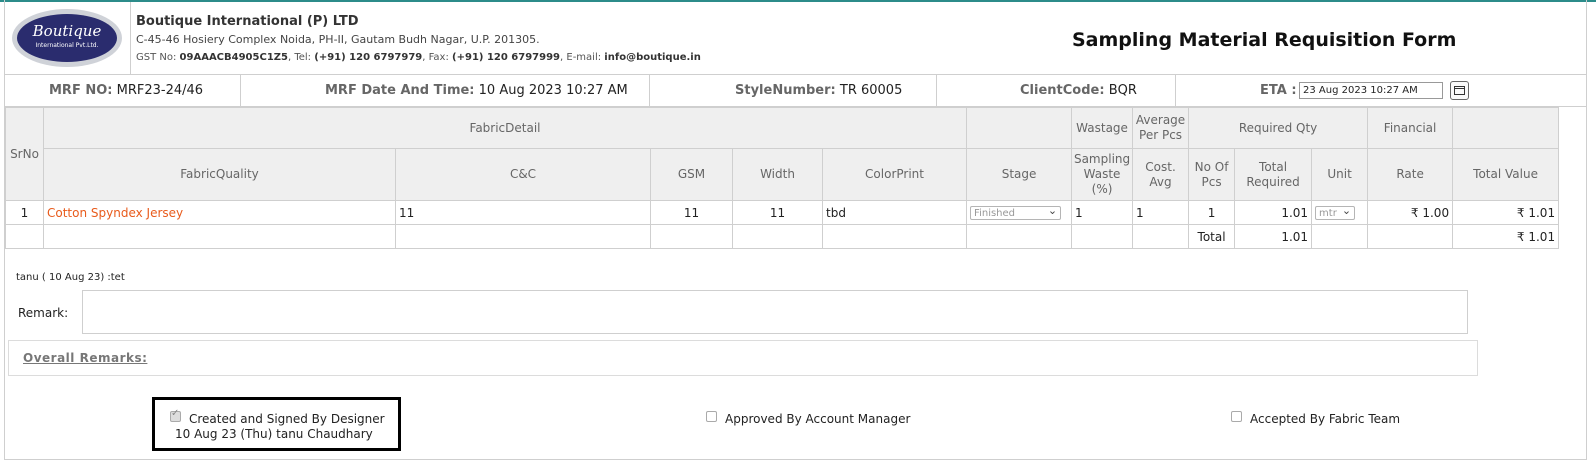 The width and height of the screenshot is (1596, 463). Describe the element at coordinates (1122, 90) in the screenshot. I see `client-code-value: BQR` at that location.